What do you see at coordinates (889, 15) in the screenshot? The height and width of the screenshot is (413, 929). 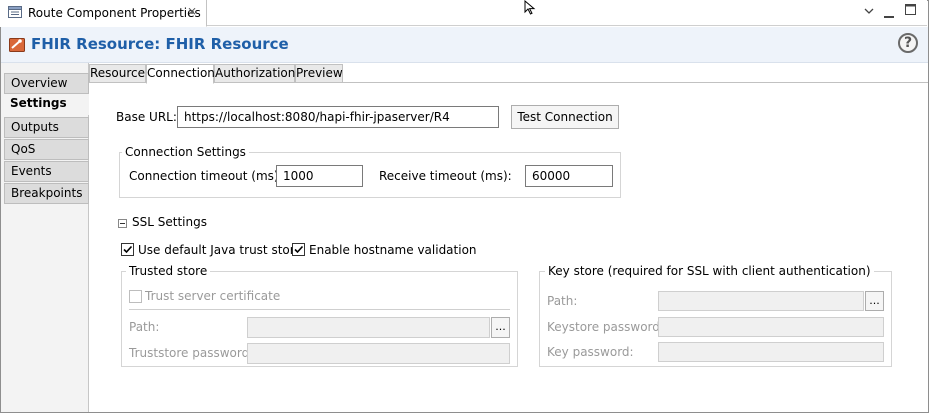 I see `minimize-icon` at bounding box center [889, 15].